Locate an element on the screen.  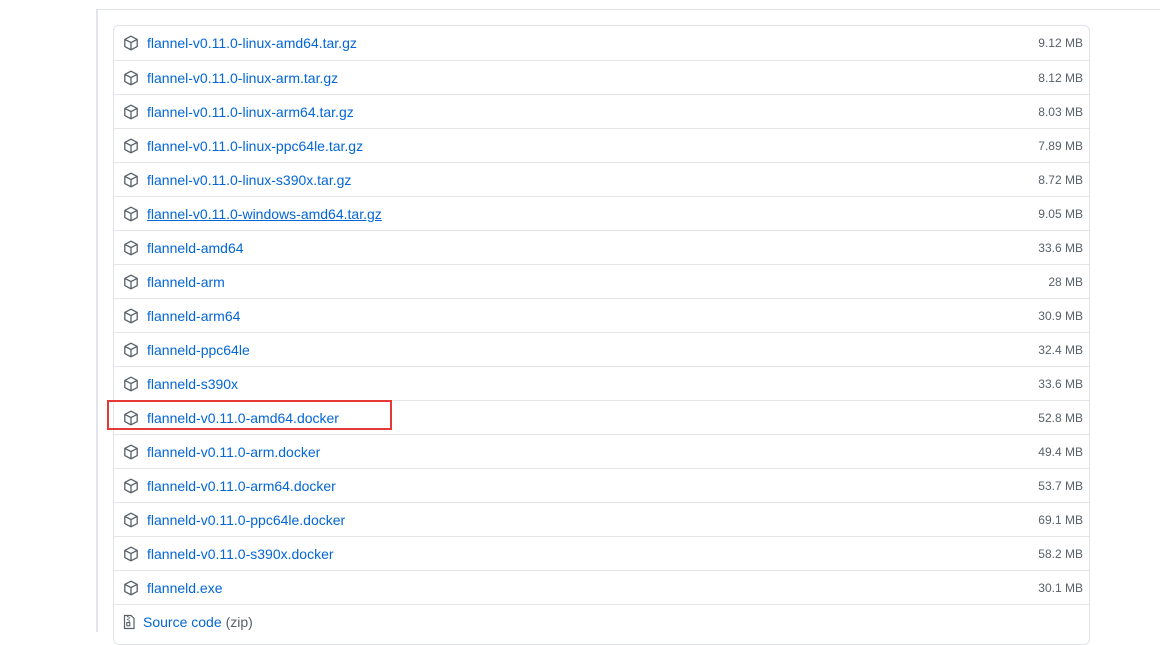
asset-size: 28 MB is located at coordinates (1065, 282).